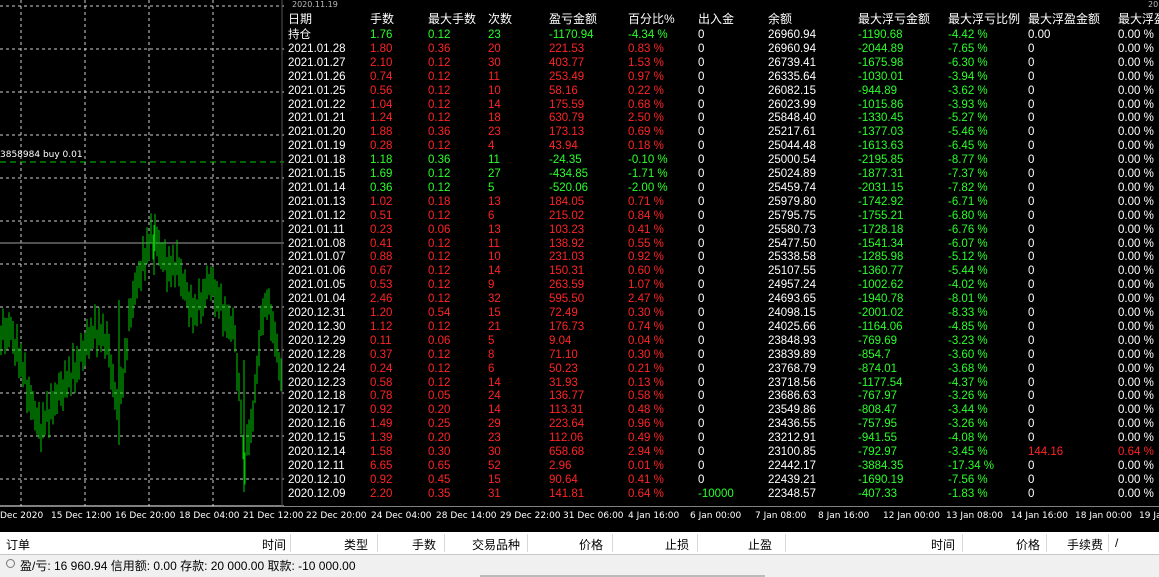 The height and width of the screenshot is (577, 1159). What do you see at coordinates (18, 544) in the screenshot?
I see `terminal-column-header: 订单` at bounding box center [18, 544].